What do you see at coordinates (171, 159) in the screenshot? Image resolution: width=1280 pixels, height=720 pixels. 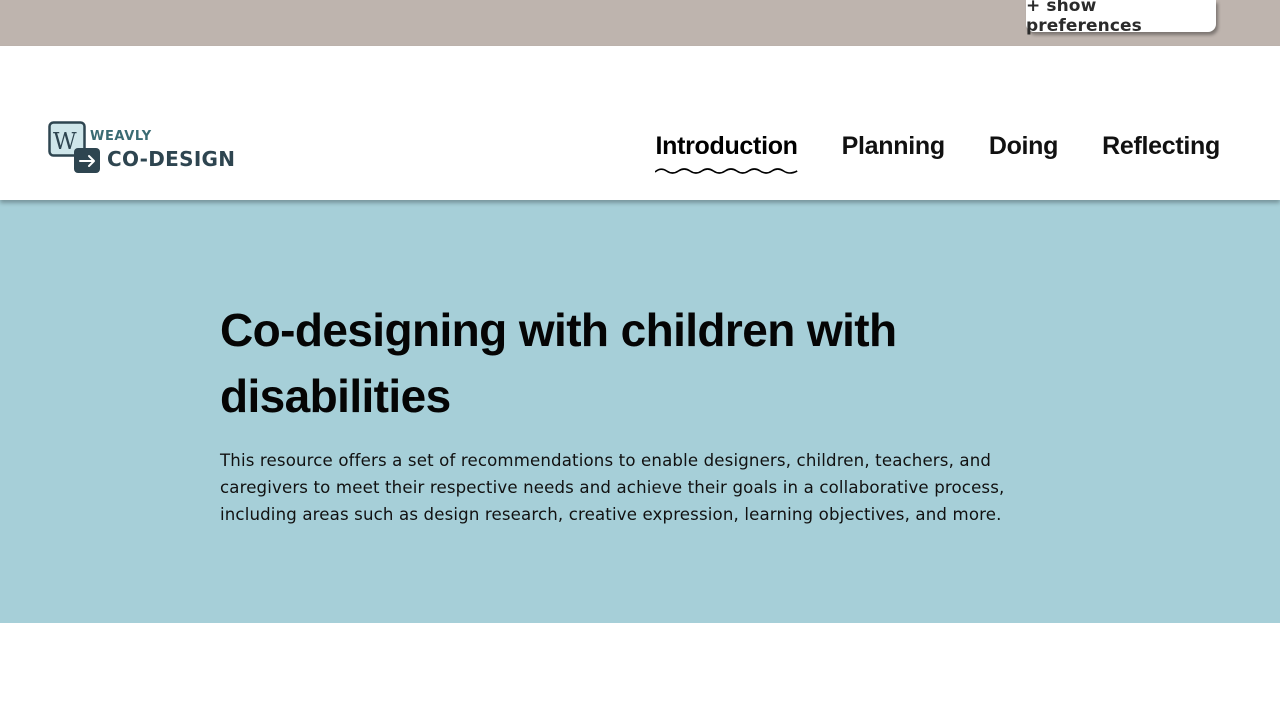 I see `logo-text-codesign: CO-DESIGN` at bounding box center [171, 159].